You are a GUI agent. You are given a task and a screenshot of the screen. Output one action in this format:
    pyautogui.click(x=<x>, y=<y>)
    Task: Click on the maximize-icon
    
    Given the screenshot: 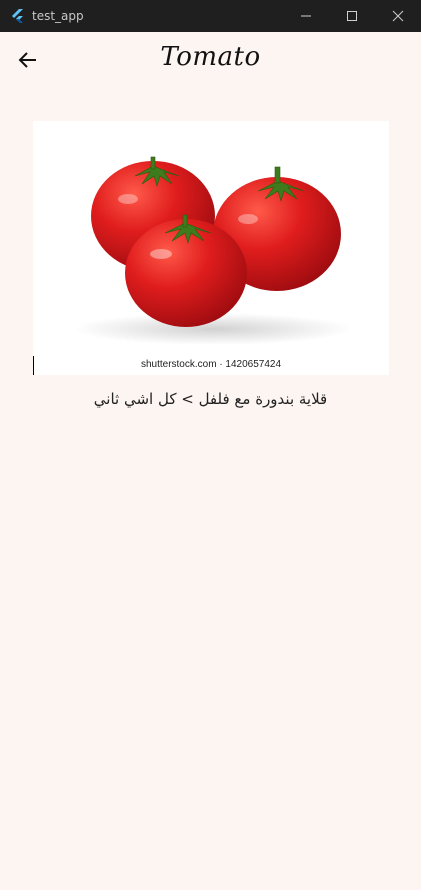 What is the action you would take?
    pyautogui.click(x=352, y=16)
    